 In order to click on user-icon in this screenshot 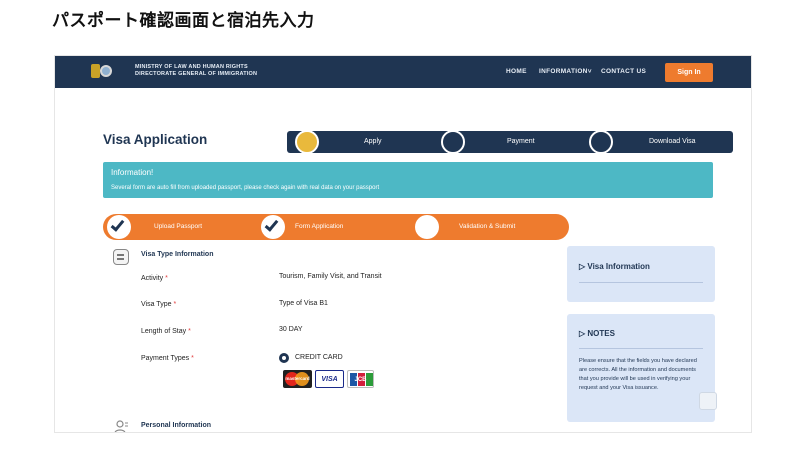, I will do `click(121, 425)`.